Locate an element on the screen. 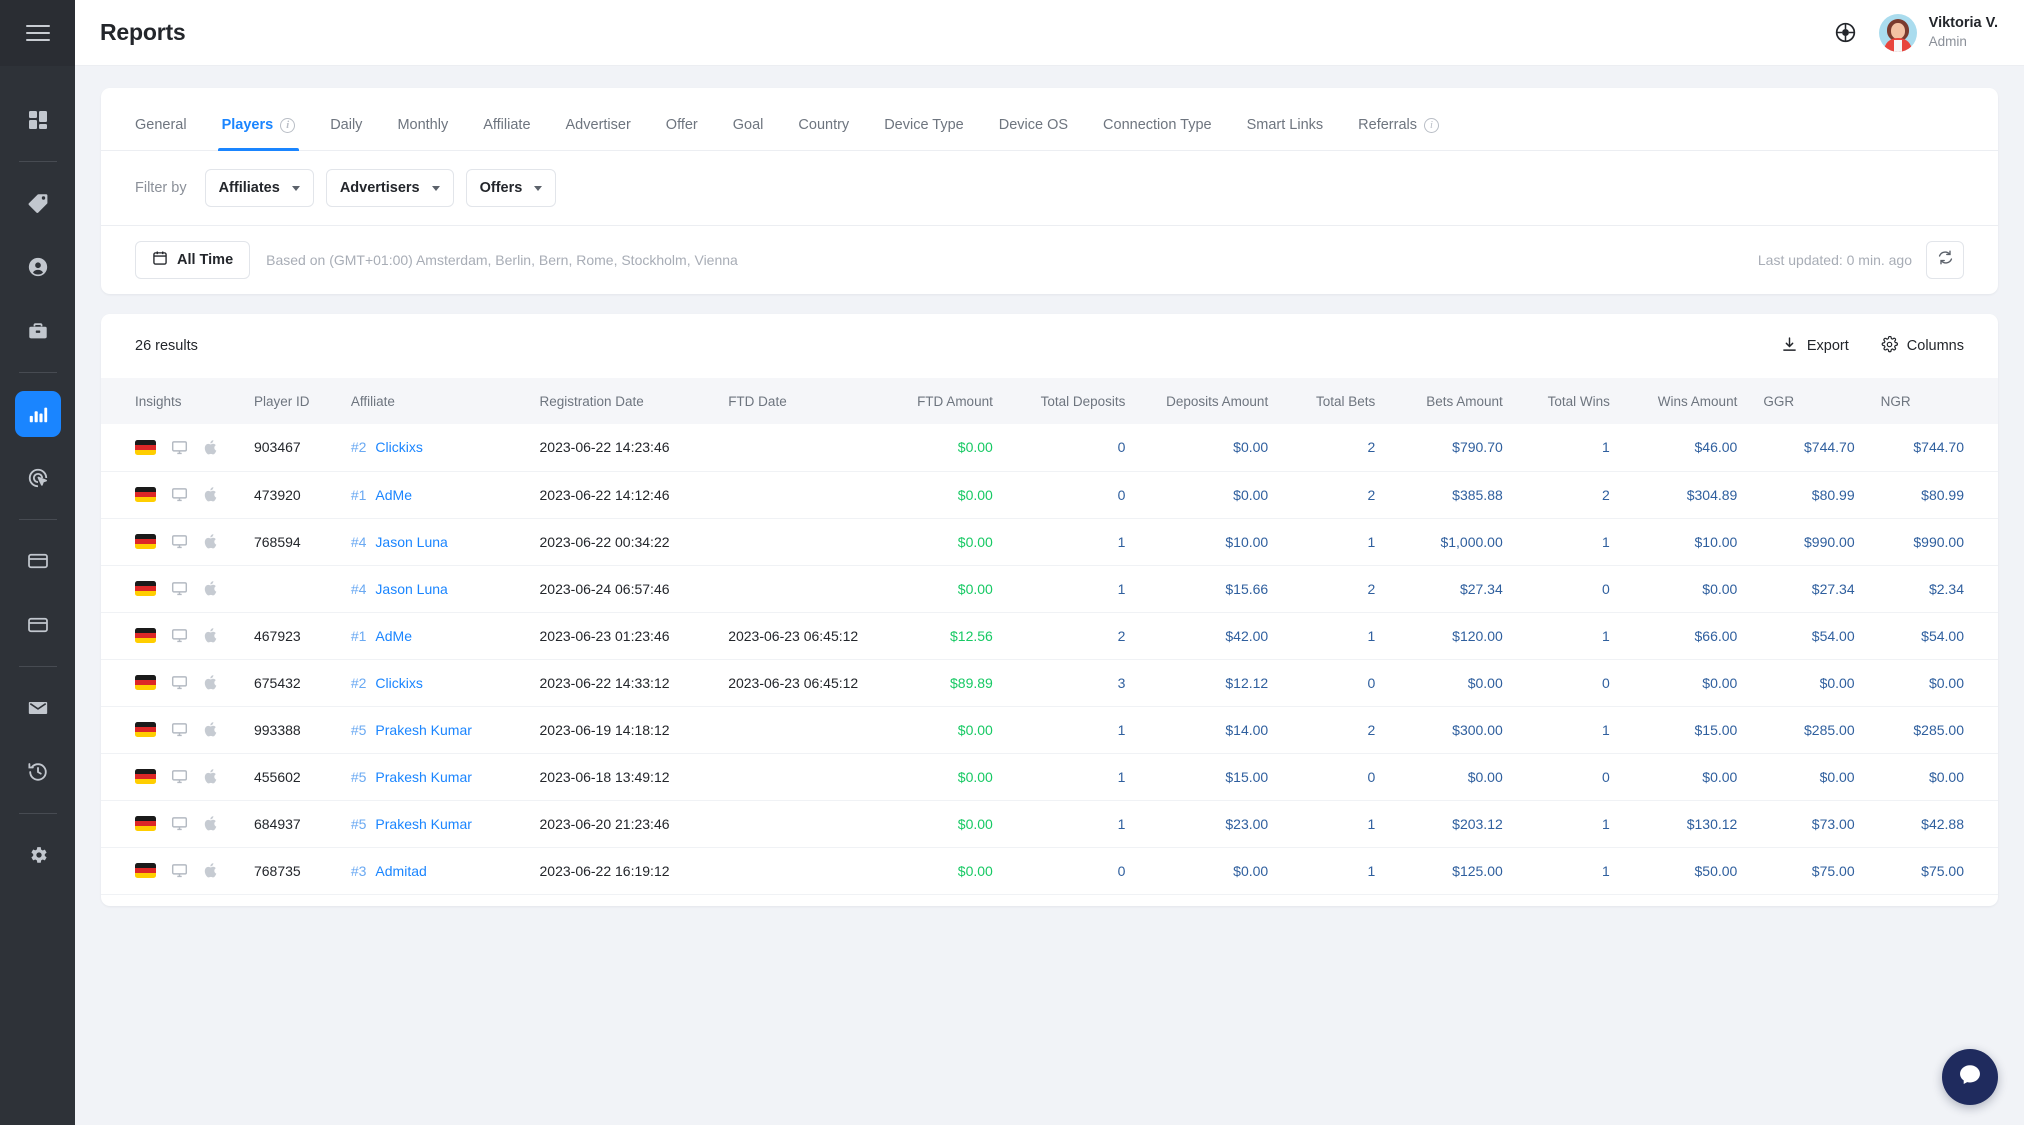 The height and width of the screenshot is (1125, 2024). cell-player-id: 768735 is located at coordinates (302, 871).